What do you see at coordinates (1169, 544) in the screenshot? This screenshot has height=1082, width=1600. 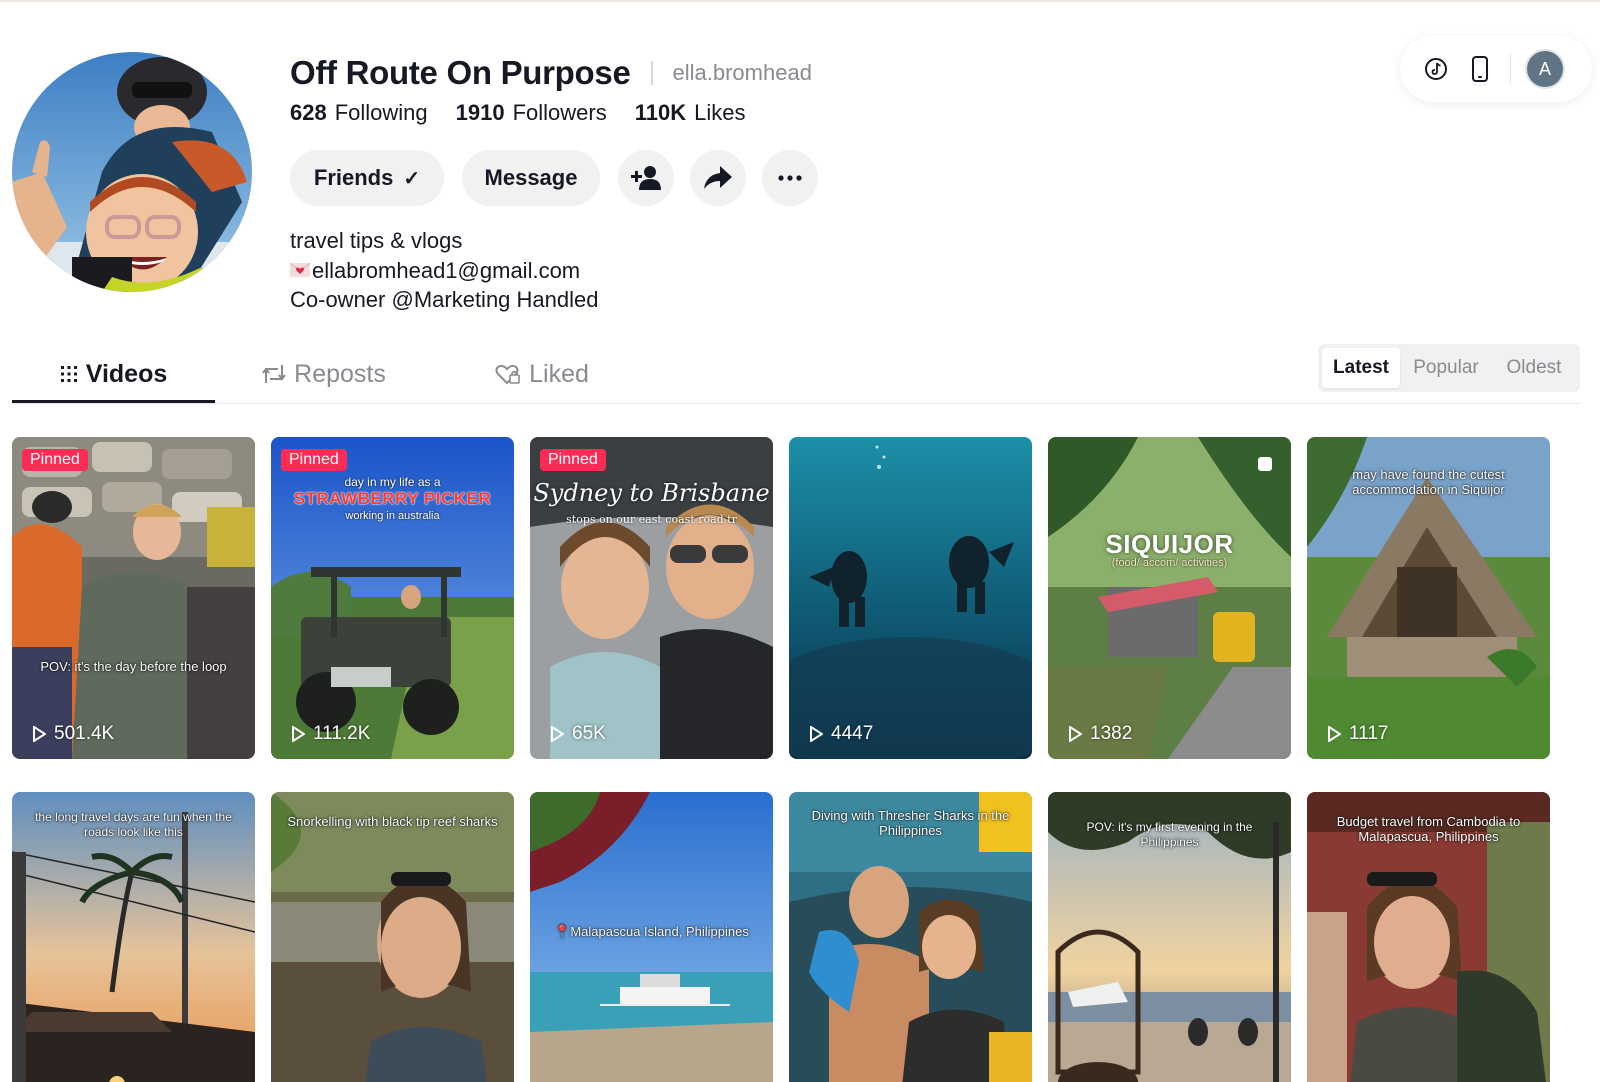 I see `video-title-overlay: SIQUIJOR` at bounding box center [1169, 544].